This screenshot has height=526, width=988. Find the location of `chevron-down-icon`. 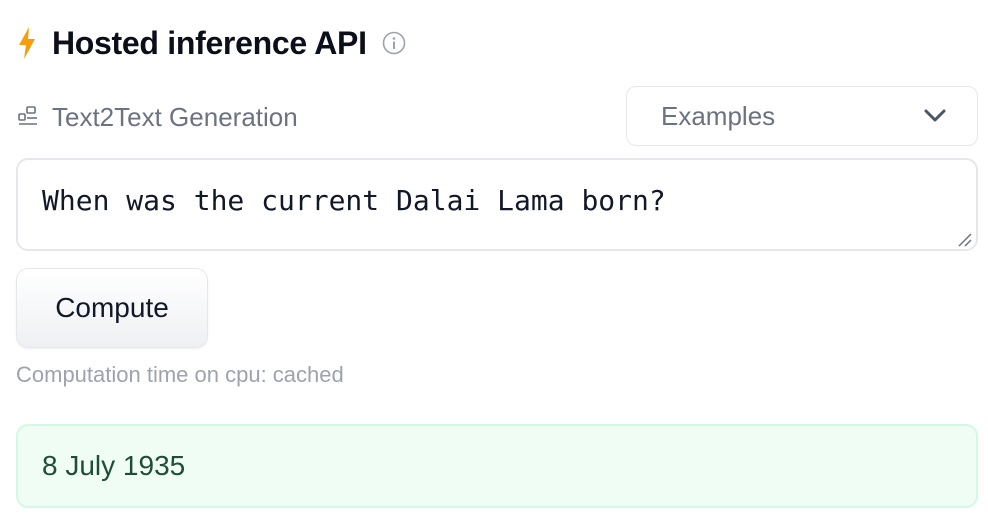

chevron-down-icon is located at coordinates (935, 116).